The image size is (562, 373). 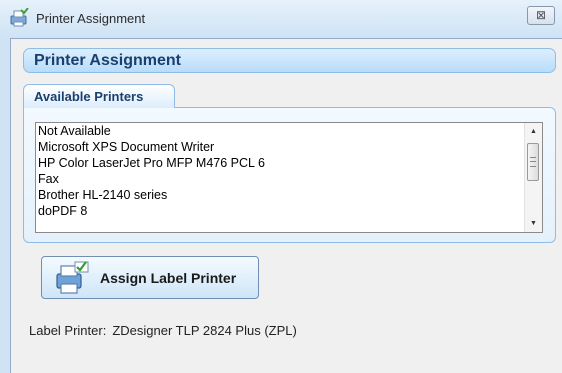 I want to click on assign-label-printer-button: Assign Label Printer, so click(x=150, y=277).